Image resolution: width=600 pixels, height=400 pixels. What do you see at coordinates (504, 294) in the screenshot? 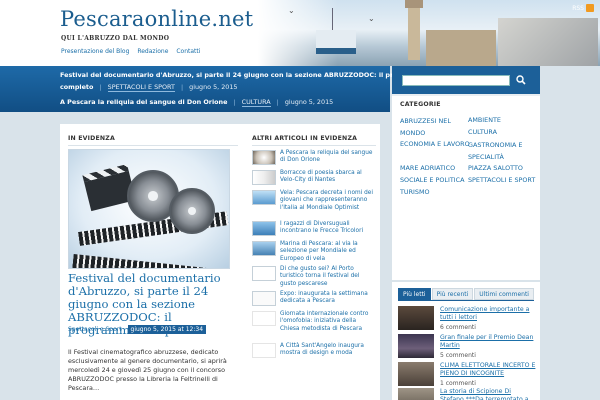
I see `tab-ultimi-commenti: Ultimi commenti` at bounding box center [504, 294].